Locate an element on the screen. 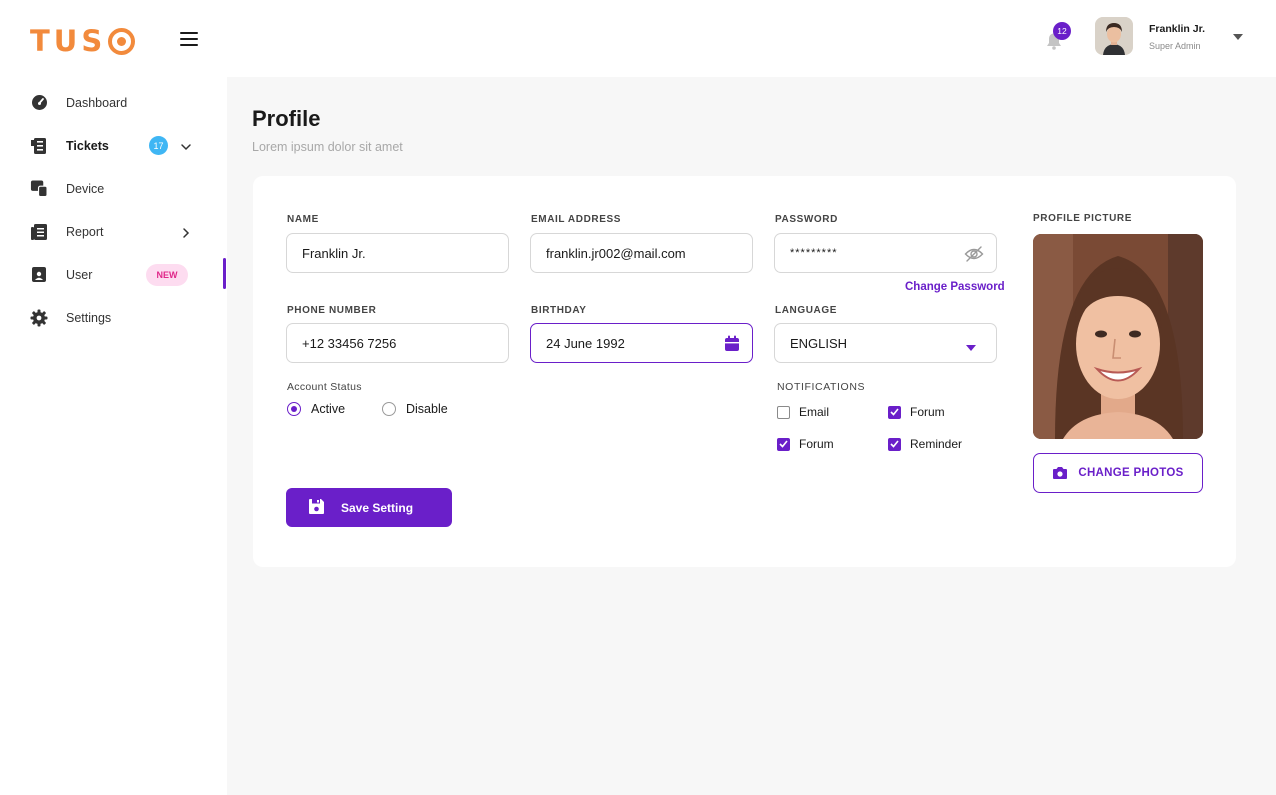  sidebar-item-user: User NEW is located at coordinates (113, 274).